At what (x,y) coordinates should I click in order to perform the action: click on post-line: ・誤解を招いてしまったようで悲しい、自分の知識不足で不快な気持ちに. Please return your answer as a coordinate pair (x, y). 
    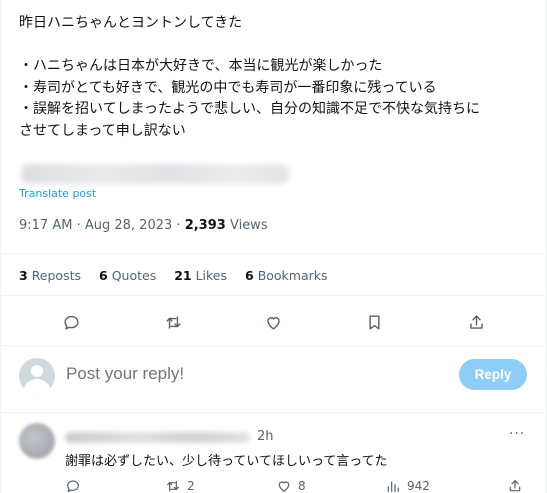
    Looking at the image, I should click on (250, 109).